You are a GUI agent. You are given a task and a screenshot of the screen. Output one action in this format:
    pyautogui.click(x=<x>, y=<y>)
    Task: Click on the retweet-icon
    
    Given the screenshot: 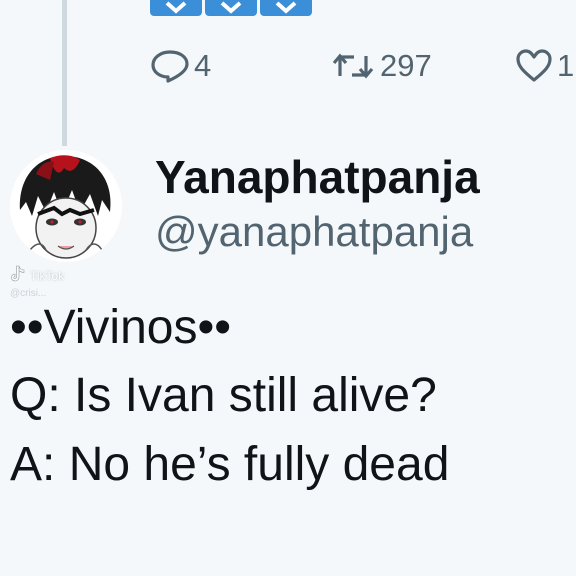 What is the action you would take?
    pyautogui.click(x=353, y=66)
    